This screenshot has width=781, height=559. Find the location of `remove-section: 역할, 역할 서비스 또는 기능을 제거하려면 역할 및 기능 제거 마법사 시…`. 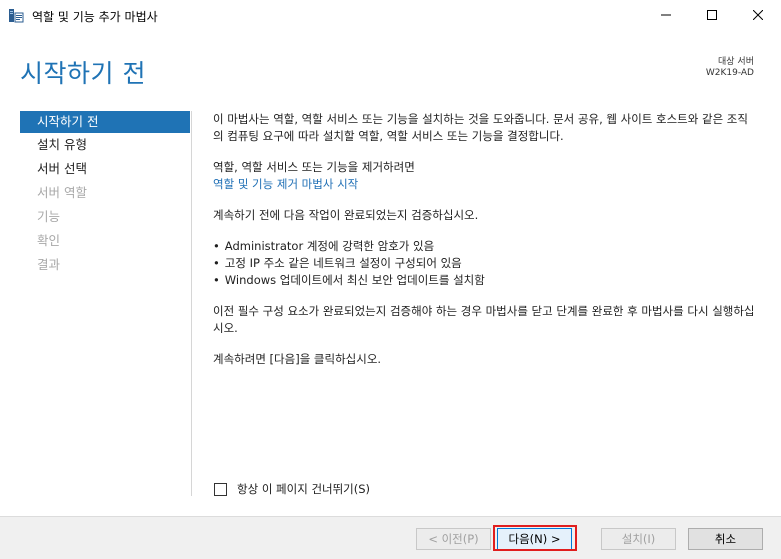

remove-section: 역할, 역할 서비스 또는 기능을 제거하려면 역할 및 기능 제거 마법사 시… is located at coordinates (485, 176).